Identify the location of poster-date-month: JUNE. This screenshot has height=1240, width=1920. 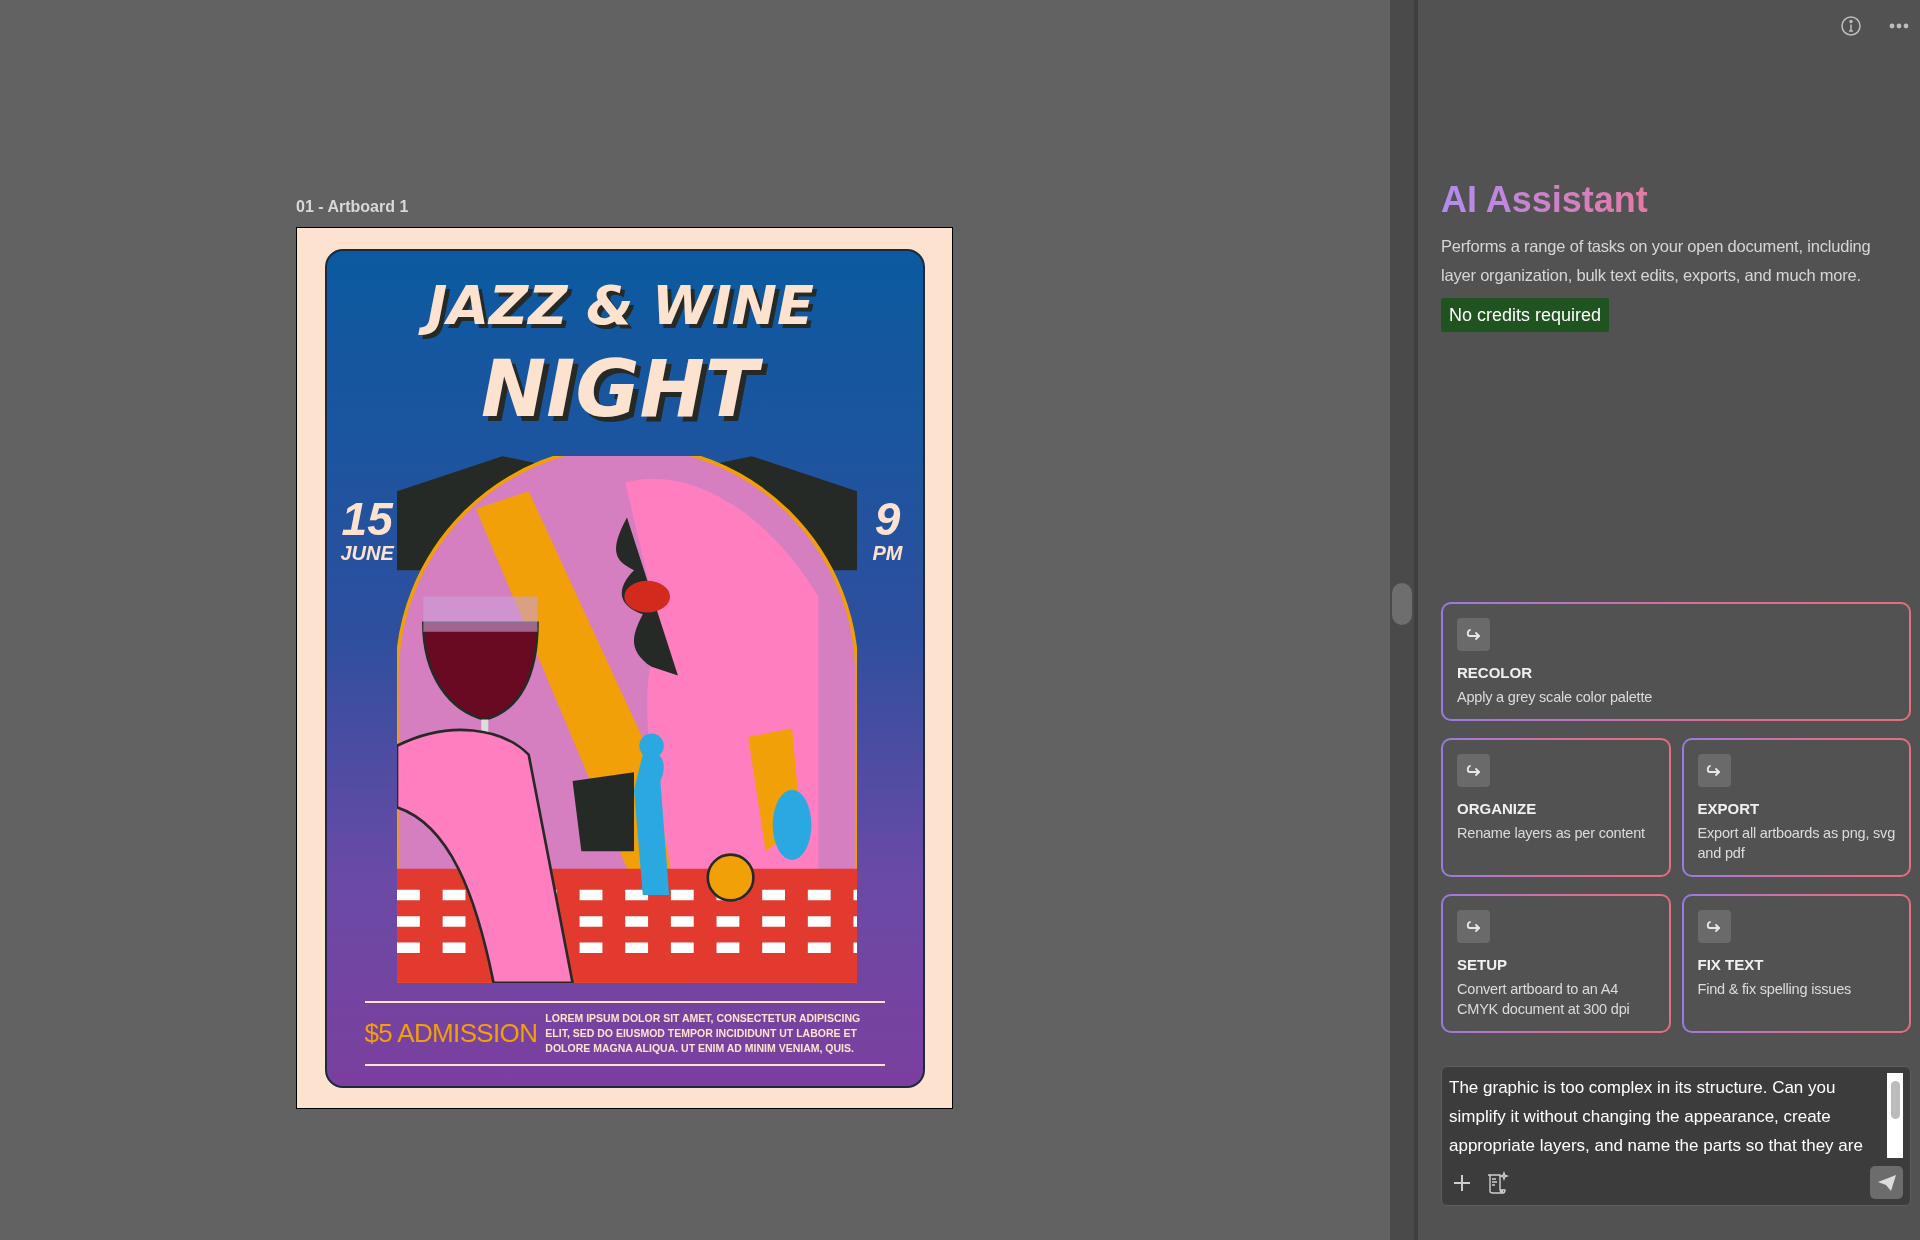
(367, 552).